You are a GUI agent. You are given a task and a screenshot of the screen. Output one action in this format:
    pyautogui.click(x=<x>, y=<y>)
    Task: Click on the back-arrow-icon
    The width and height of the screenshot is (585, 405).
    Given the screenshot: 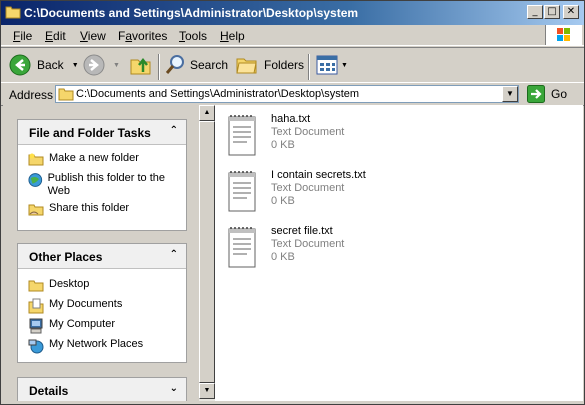 What is the action you would take?
    pyautogui.click(x=20, y=65)
    